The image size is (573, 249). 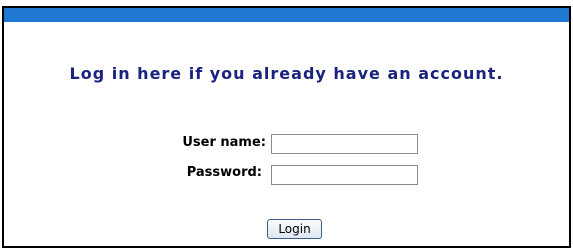 I want to click on panel-header-bar, so click(x=286, y=15).